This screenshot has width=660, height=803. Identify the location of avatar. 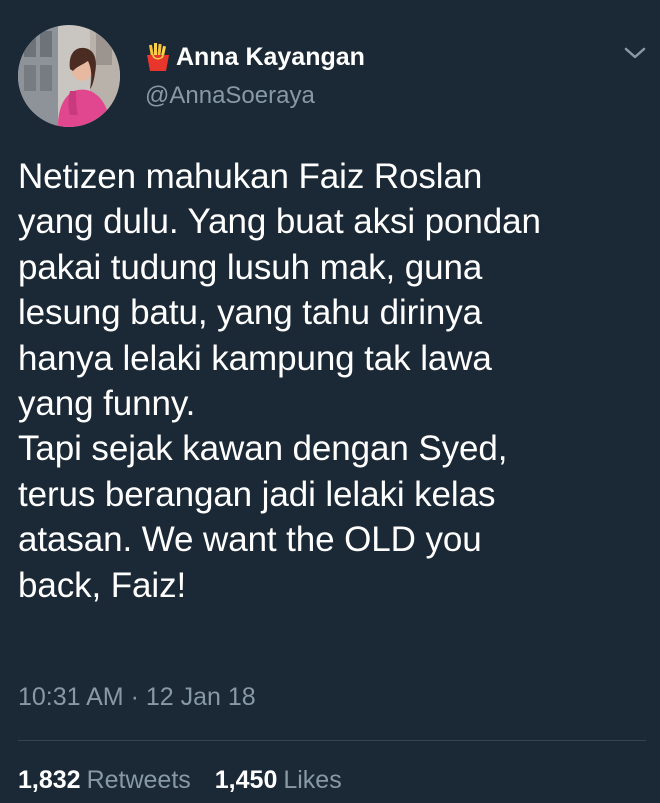
(69, 76).